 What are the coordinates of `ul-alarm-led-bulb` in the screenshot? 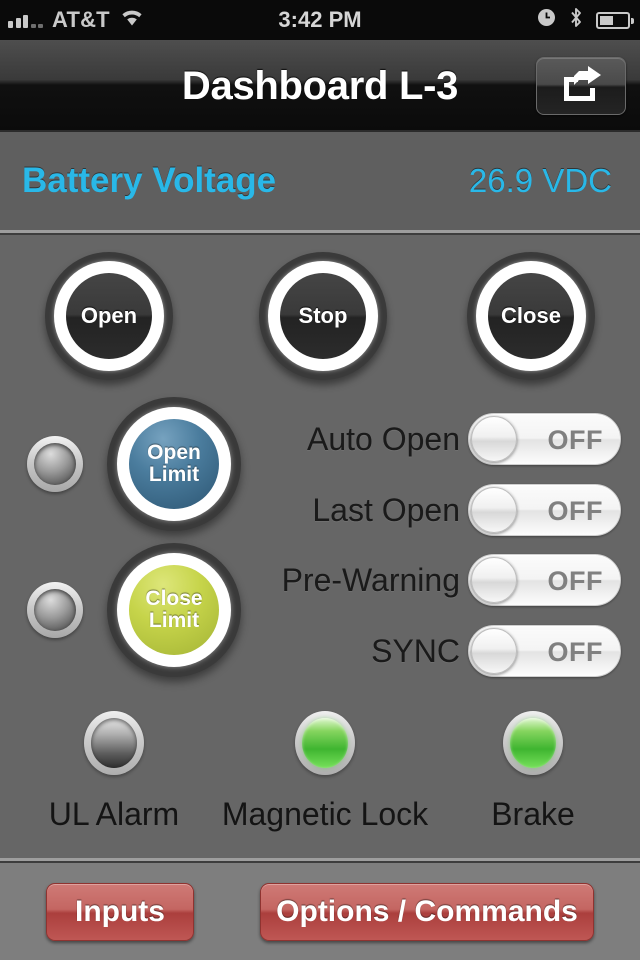 It's located at (114, 743).